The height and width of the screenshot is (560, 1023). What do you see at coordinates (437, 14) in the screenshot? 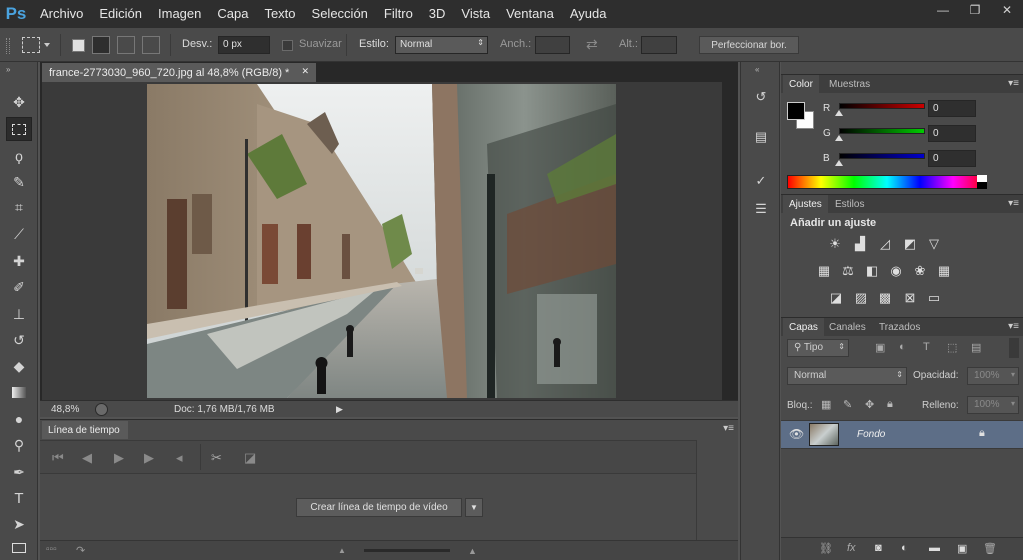
I see `menu-3d: 3D` at bounding box center [437, 14].